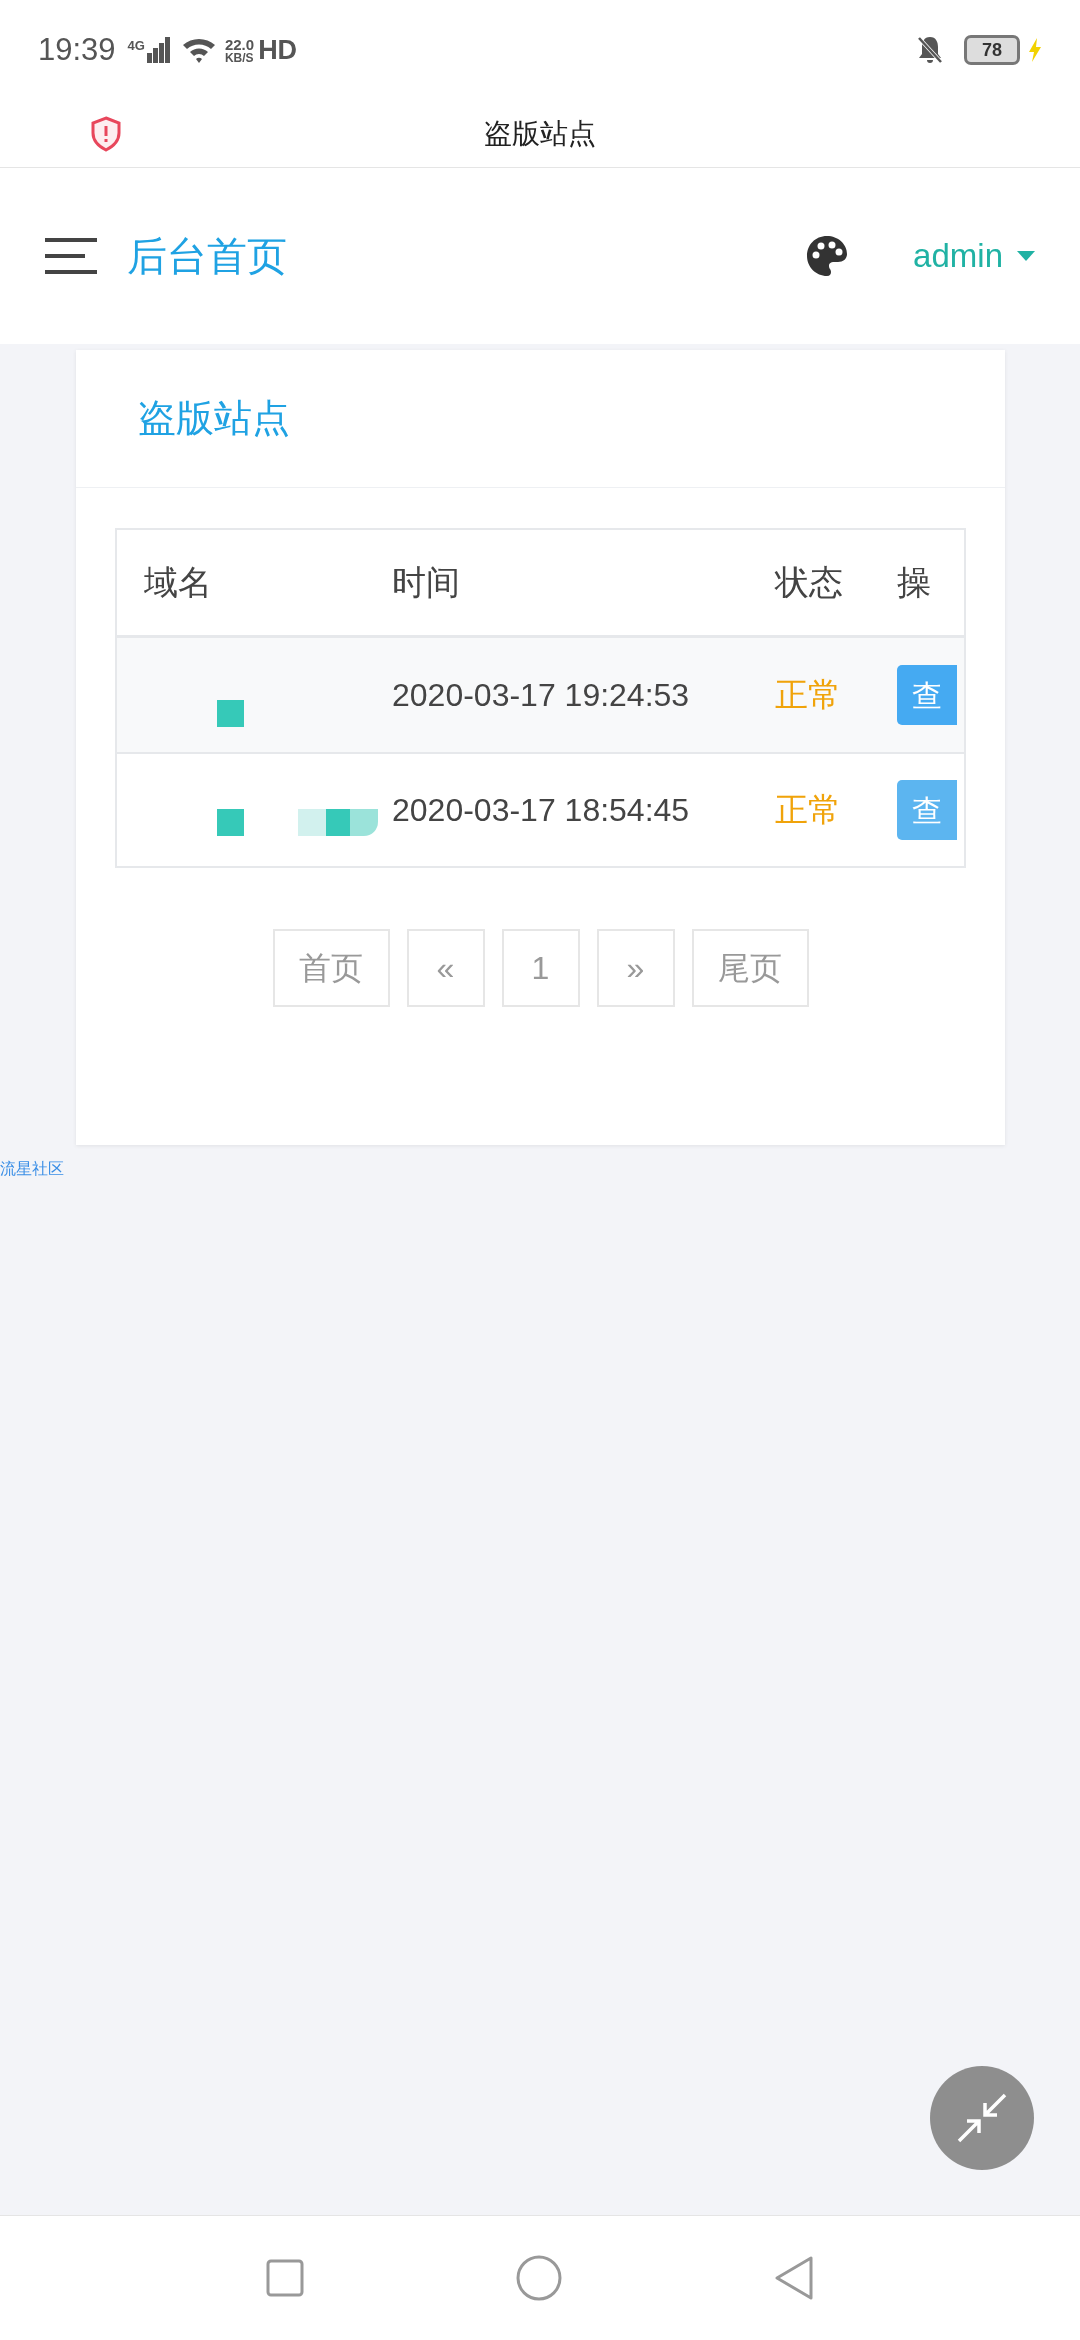  What do you see at coordinates (1026, 256) in the screenshot?
I see `caret-icon` at bounding box center [1026, 256].